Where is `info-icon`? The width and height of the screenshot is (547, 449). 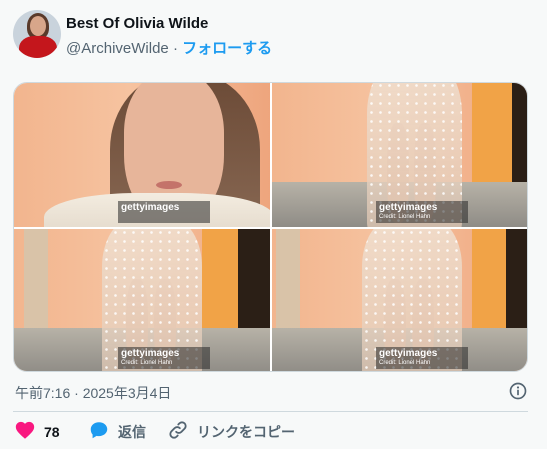
info-icon is located at coordinates (518, 391).